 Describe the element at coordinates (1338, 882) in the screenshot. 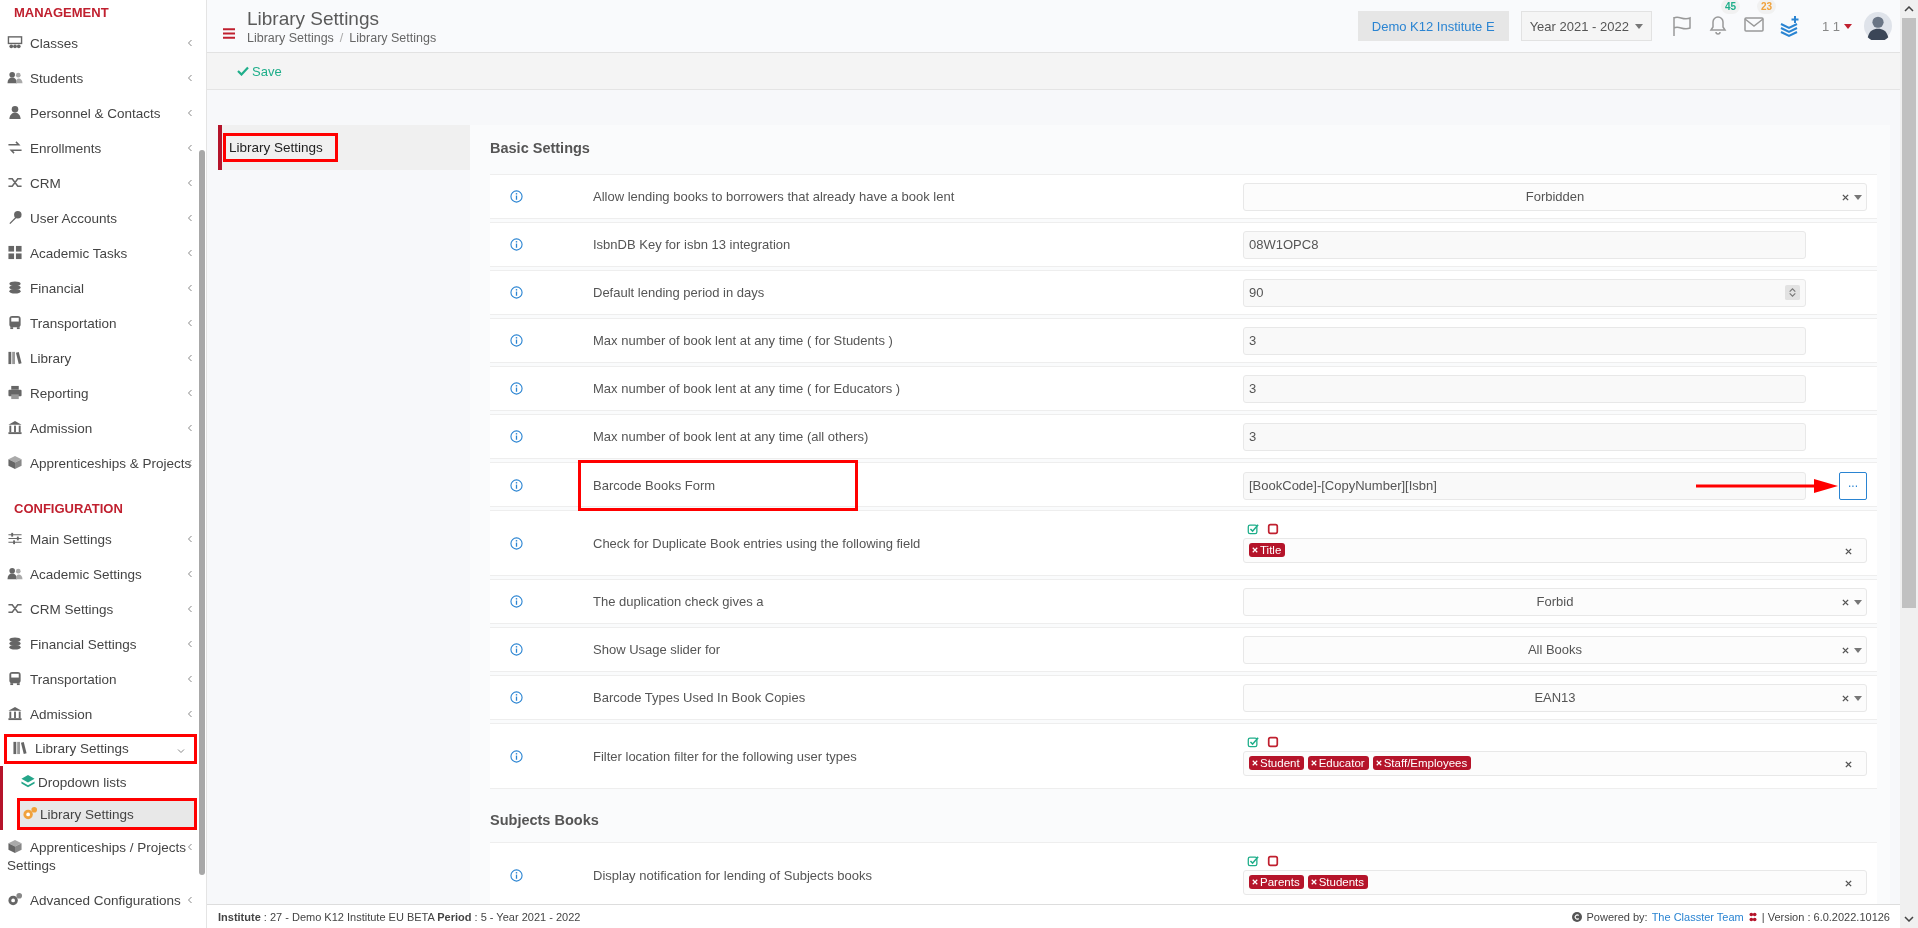

I see `tag: Students` at that location.